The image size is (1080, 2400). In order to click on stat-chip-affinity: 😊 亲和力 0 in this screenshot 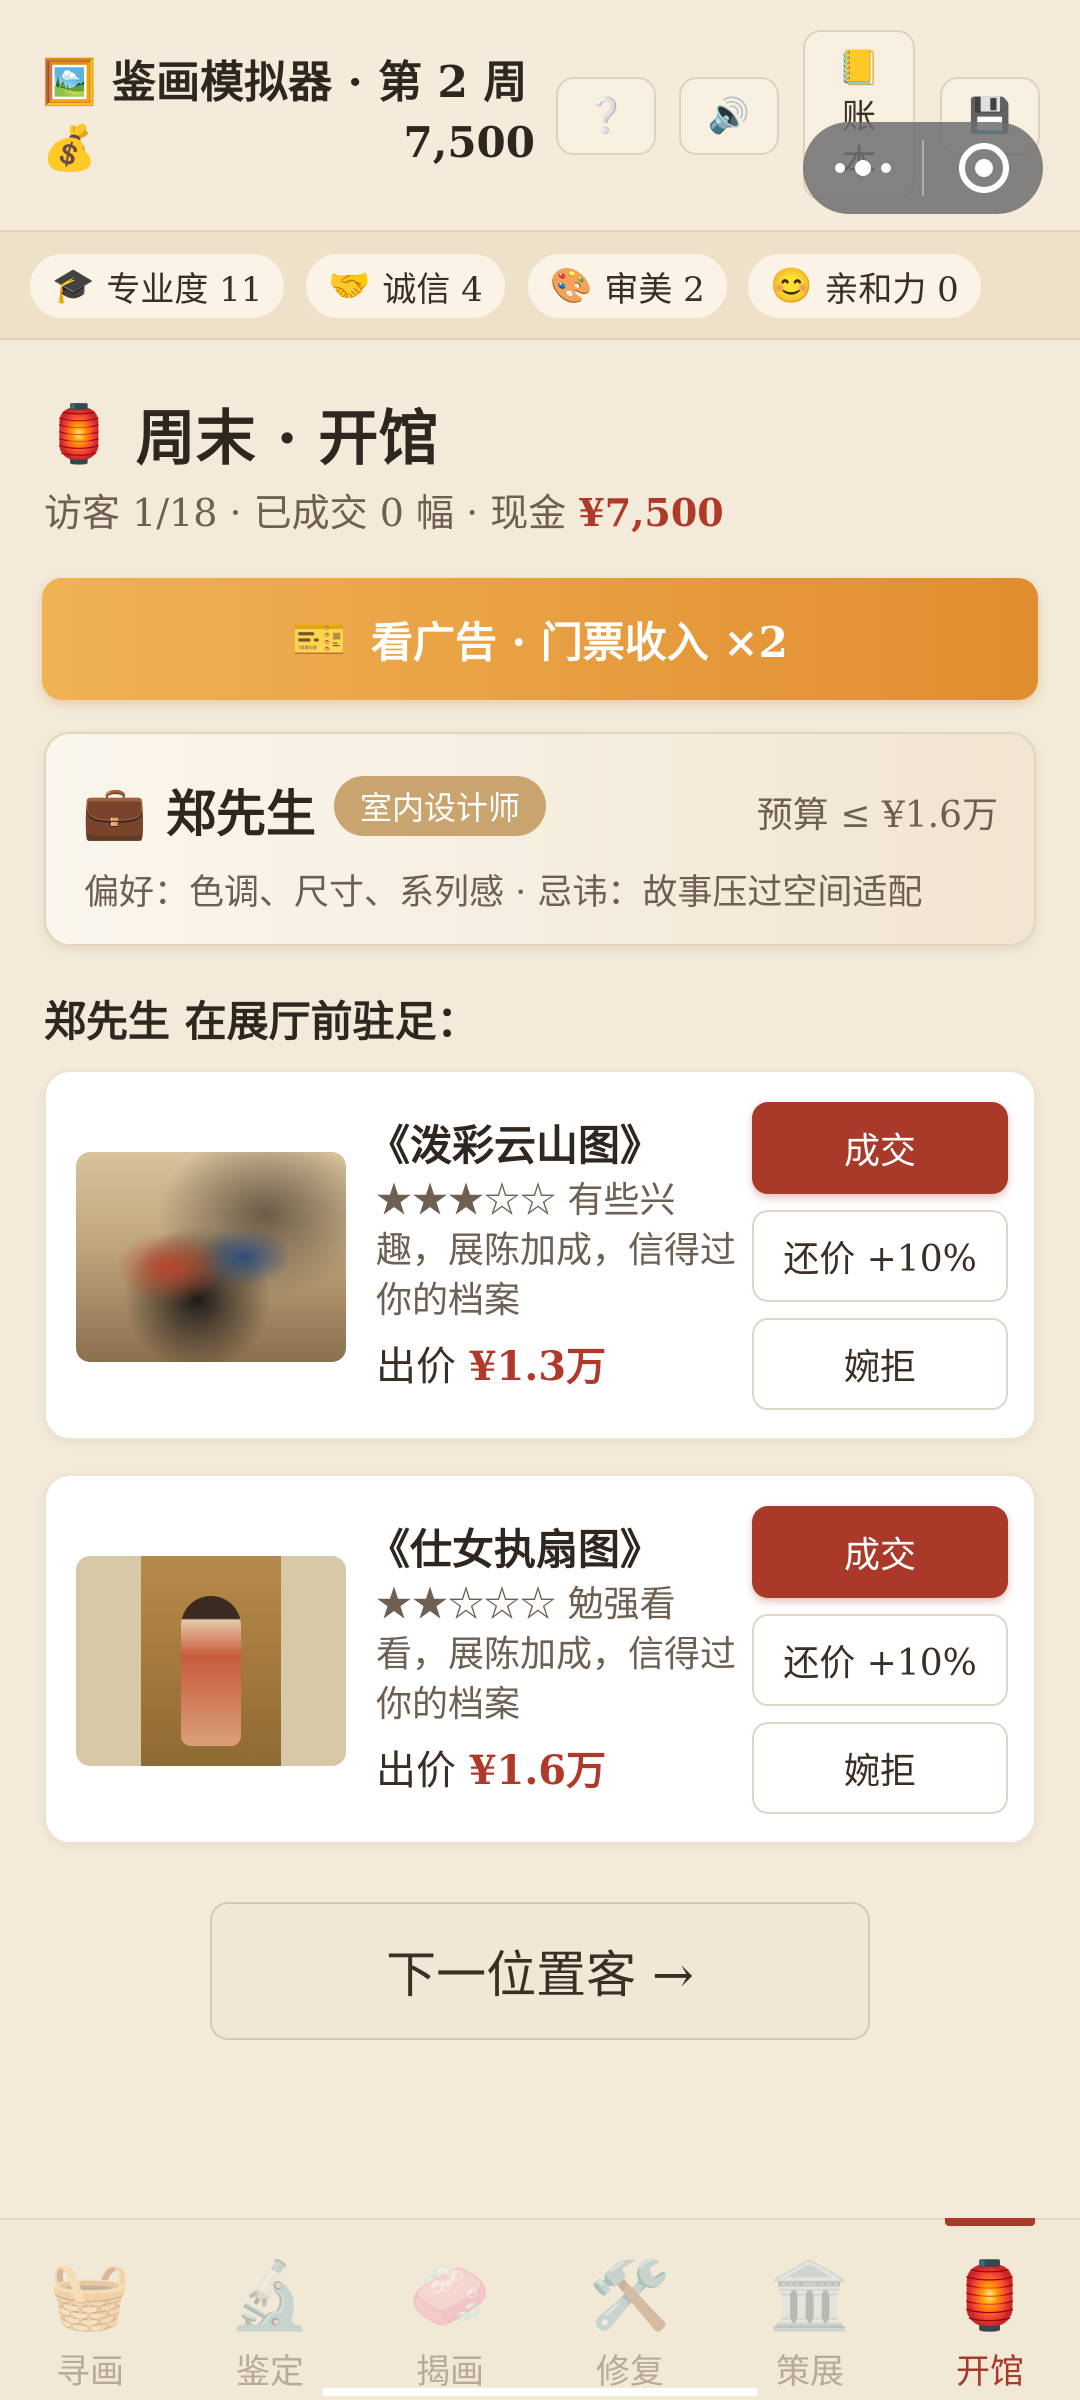, I will do `click(864, 286)`.